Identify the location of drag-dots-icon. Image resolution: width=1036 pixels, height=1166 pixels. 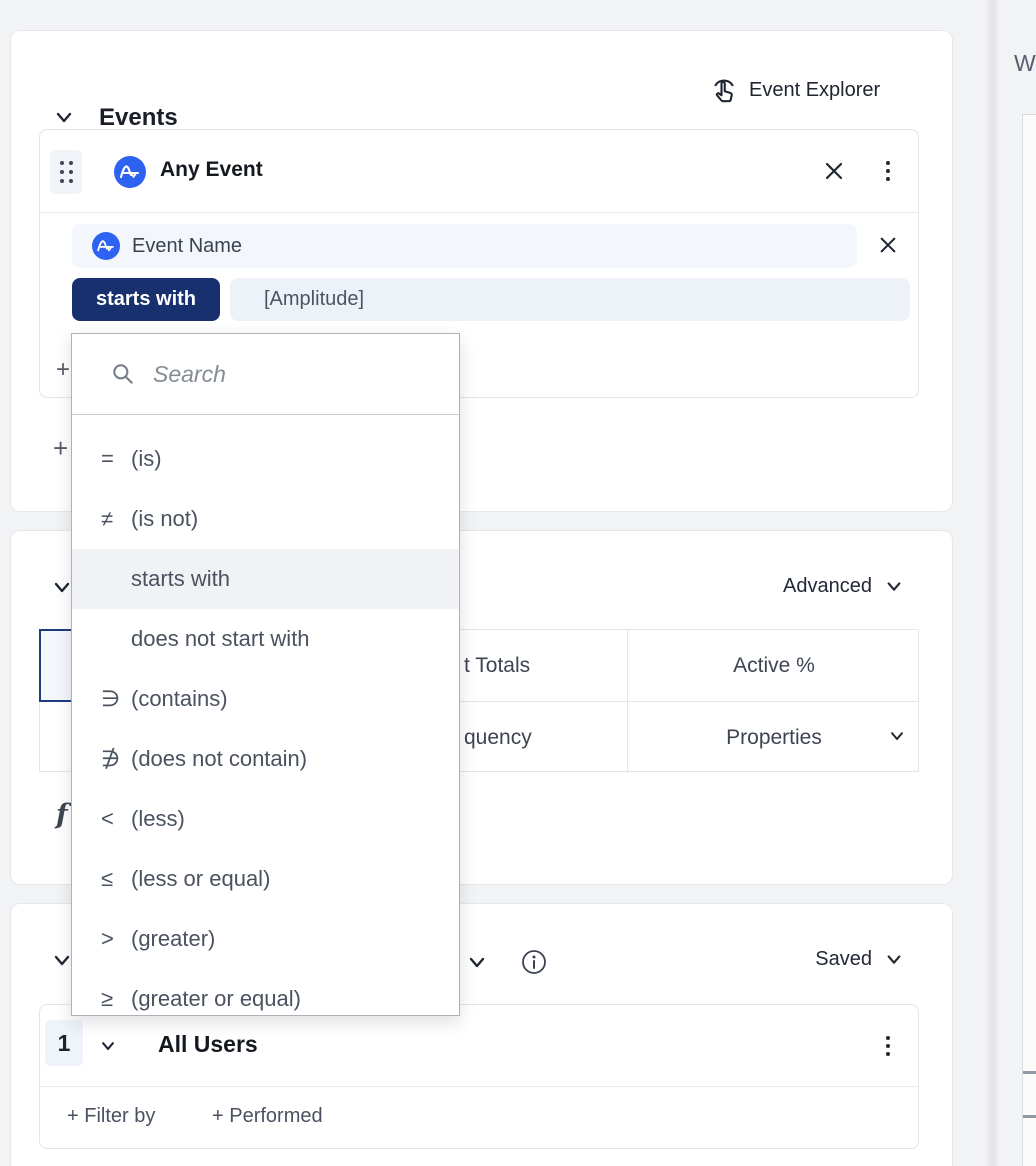
(66, 172).